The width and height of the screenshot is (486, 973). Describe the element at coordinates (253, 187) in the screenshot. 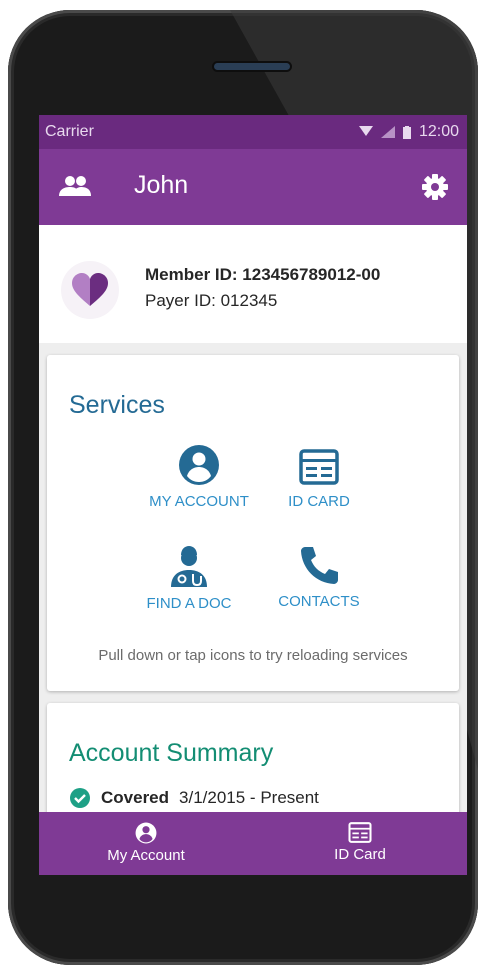

I see `app-bar: John` at that location.